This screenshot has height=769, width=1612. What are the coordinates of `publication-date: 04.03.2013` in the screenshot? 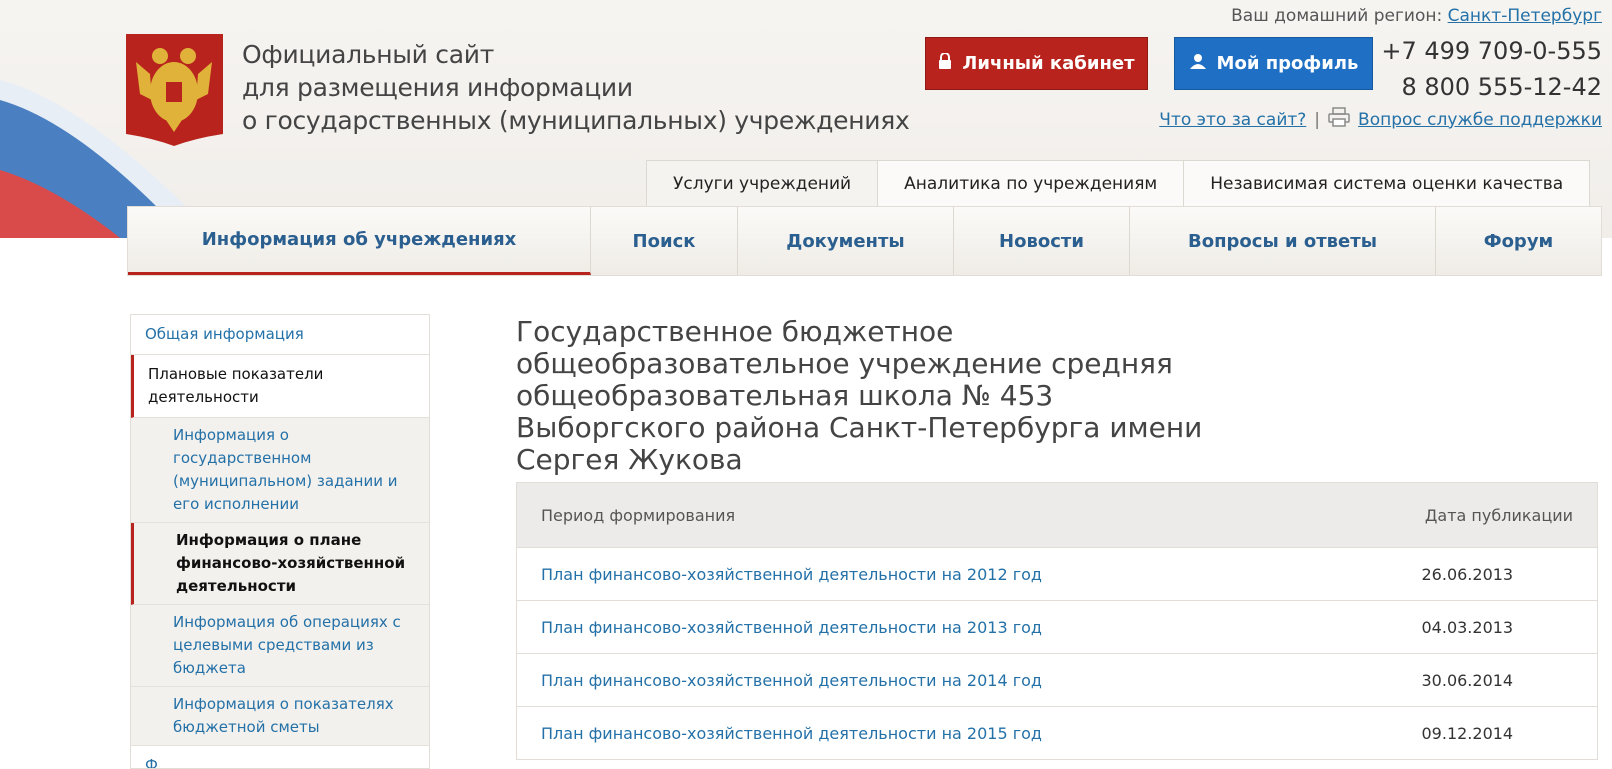 It's located at (1497, 627).